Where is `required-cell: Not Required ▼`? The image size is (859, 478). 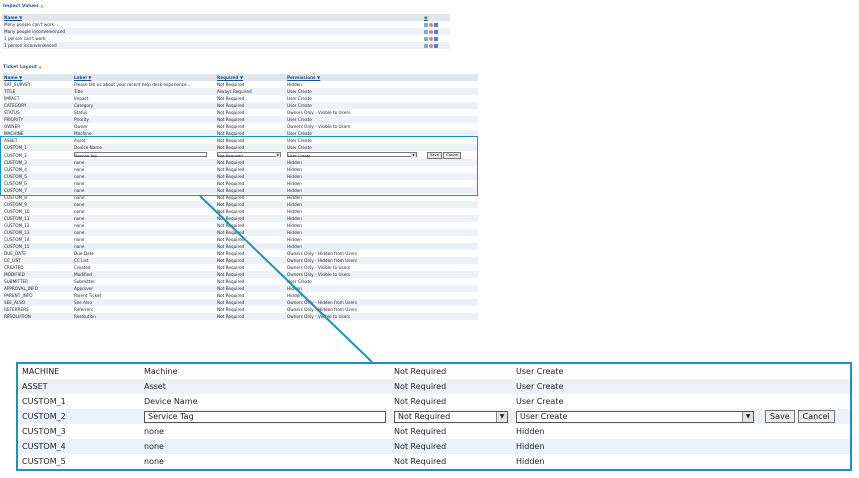
required-cell: Not Required ▼ is located at coordinates (451, 416).